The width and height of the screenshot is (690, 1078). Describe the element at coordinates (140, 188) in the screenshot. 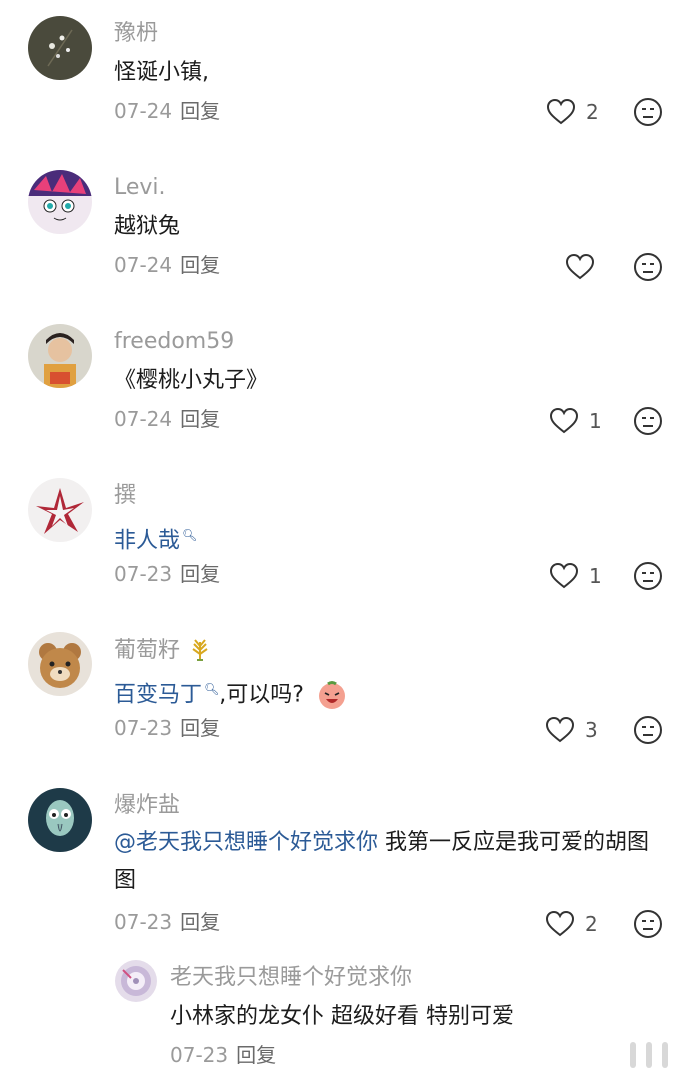

I see `username: Levi.` at that location.